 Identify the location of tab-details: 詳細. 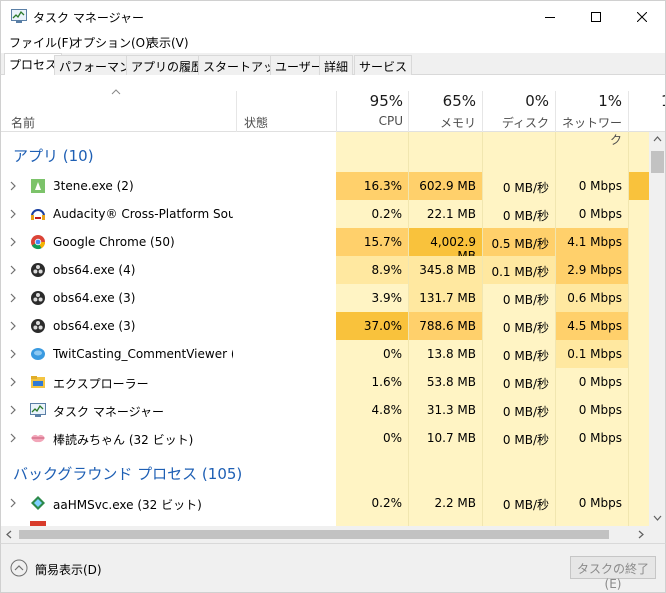
(336, 65).